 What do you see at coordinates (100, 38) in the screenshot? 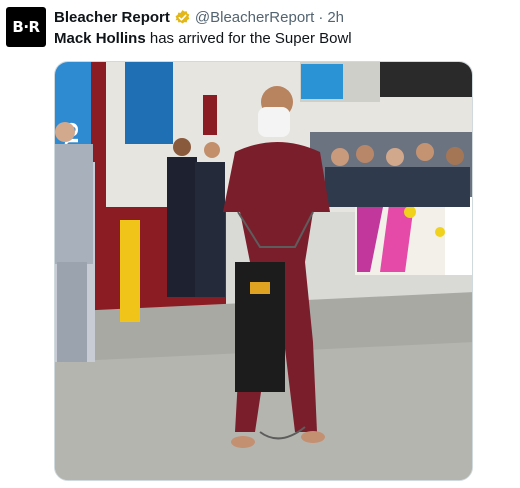
I see `mention-name: Mack Hollins` at bounding box center [100, 38].